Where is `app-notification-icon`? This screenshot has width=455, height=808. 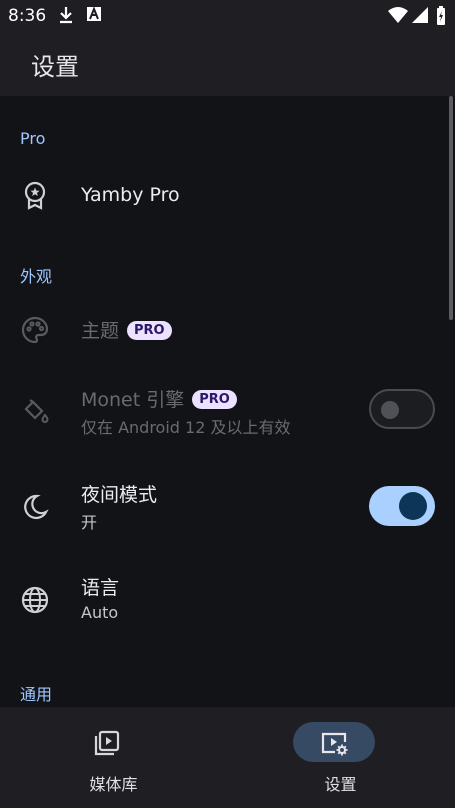 app-notification-icon is located at coordinates (94, 16).